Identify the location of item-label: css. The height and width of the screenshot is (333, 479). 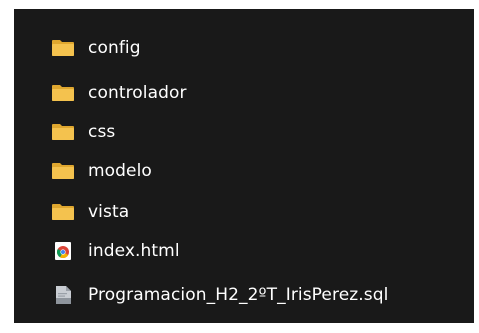
(102, 132).